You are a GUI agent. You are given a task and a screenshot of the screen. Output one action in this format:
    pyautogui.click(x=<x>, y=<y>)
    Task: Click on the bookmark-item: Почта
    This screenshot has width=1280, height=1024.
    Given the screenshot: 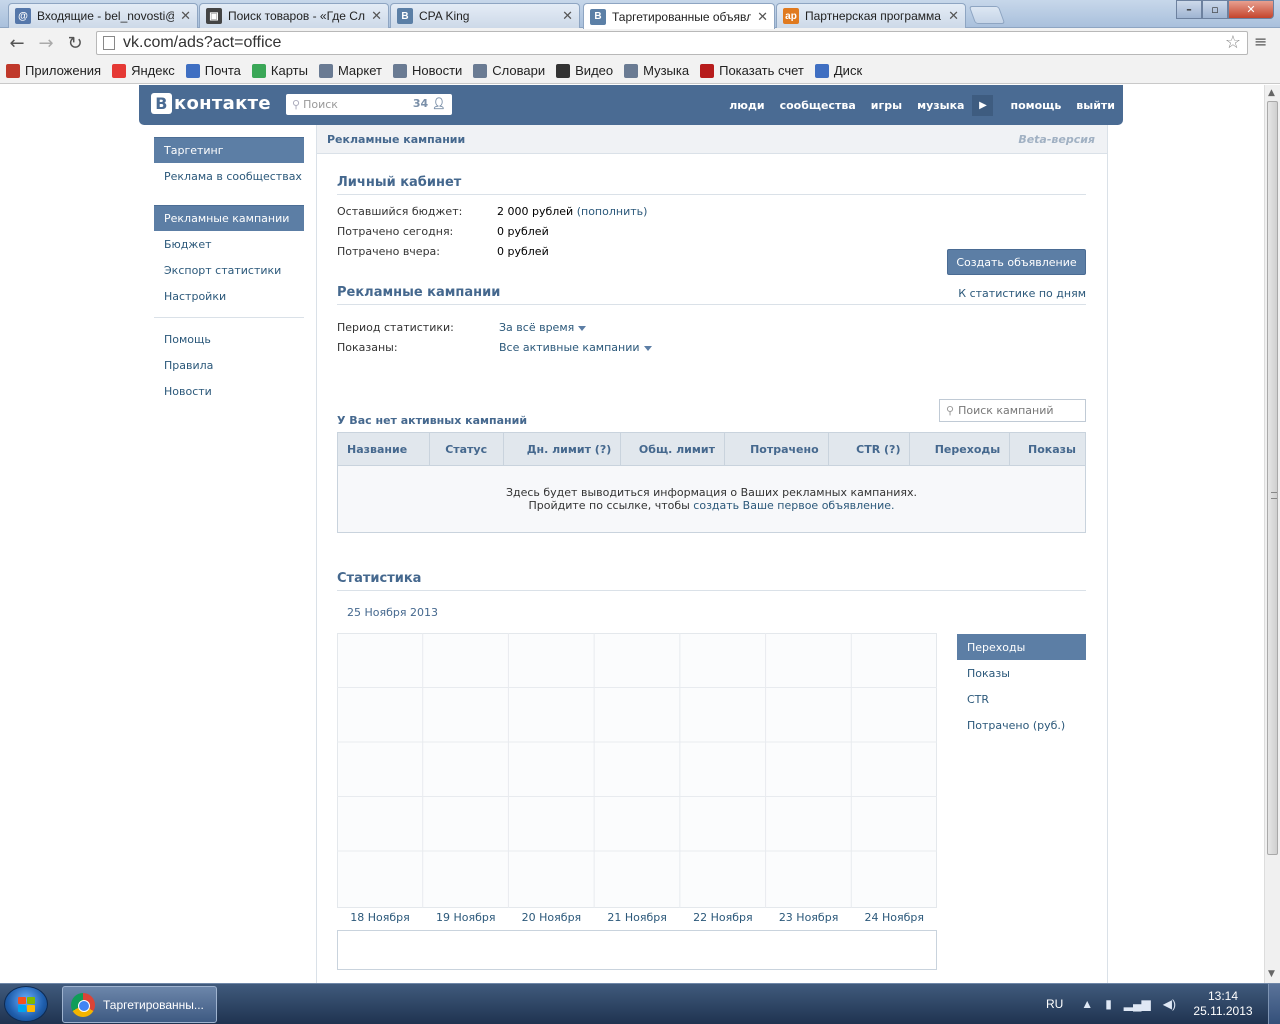 What is the action you would take?
    pyautogui.click(x=213, y=70)
    